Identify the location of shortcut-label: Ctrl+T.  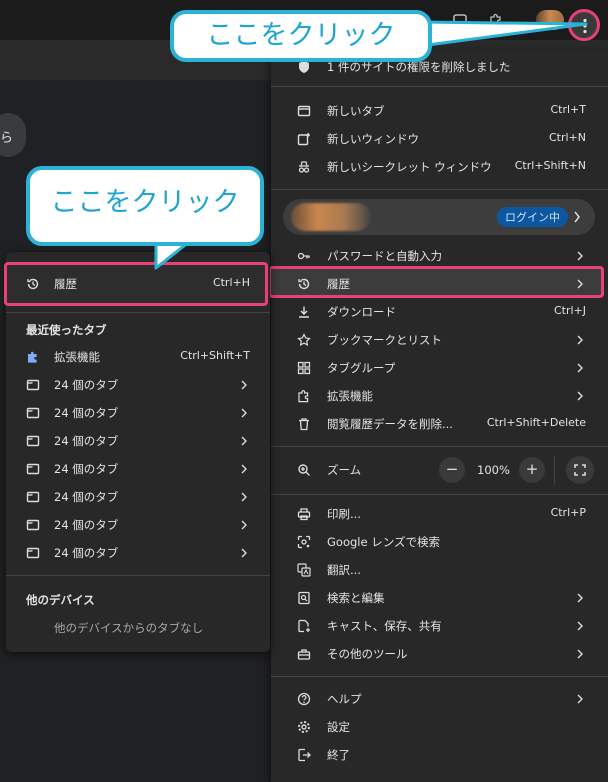
(568, 109).